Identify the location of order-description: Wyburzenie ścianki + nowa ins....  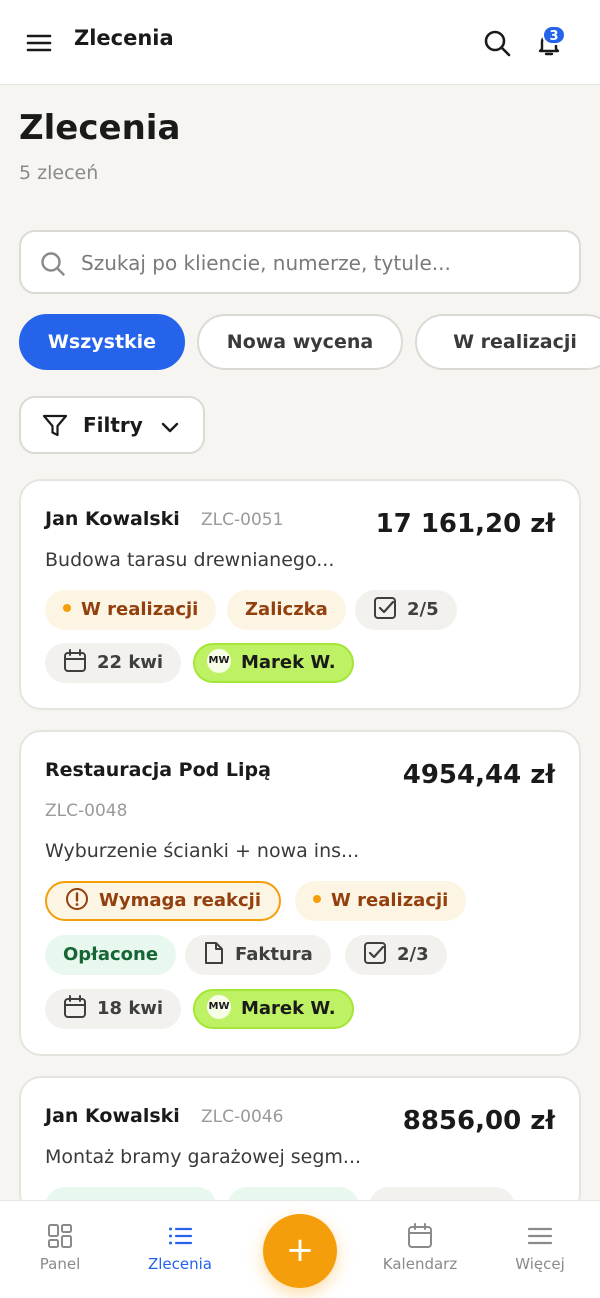
(202, 851).